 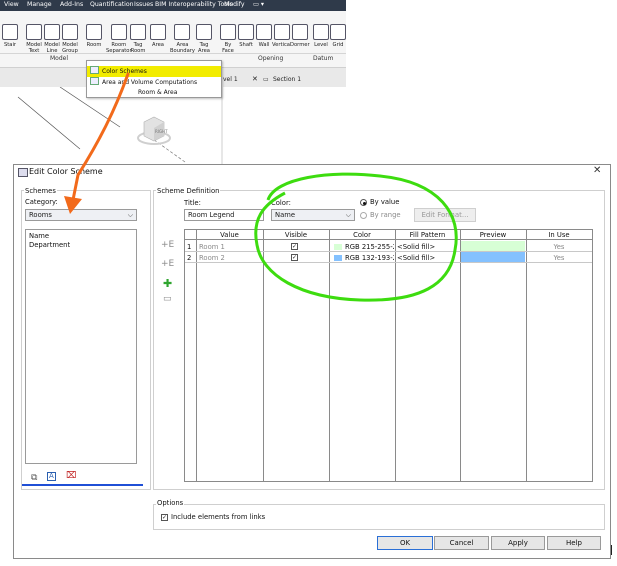 I want to click on green-highlight-circle, so click(x=356, y=237).